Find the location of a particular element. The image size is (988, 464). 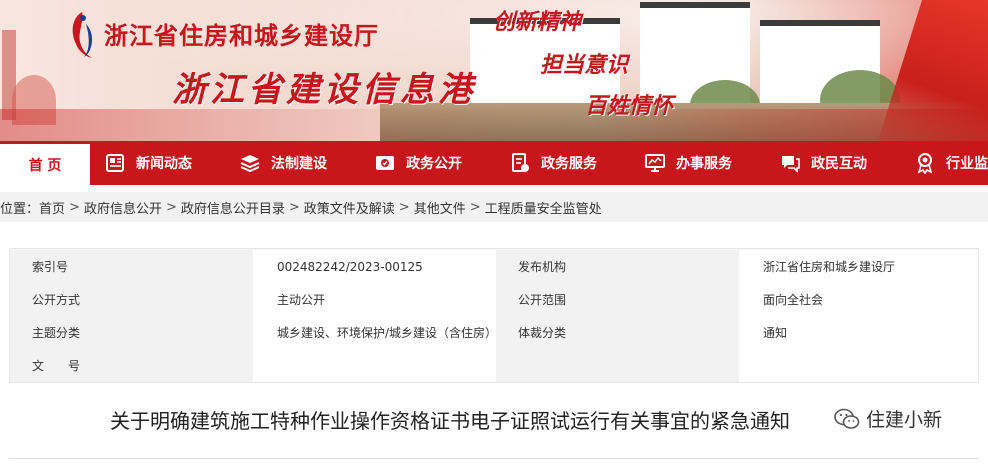

banner-wave is located at coordinates (494, 125).